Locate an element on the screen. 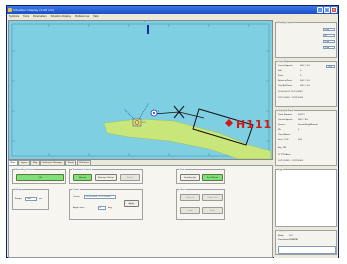 The width and height of the screenshot is (347, 264). log-group: Log is located at coordinates (306, 198).